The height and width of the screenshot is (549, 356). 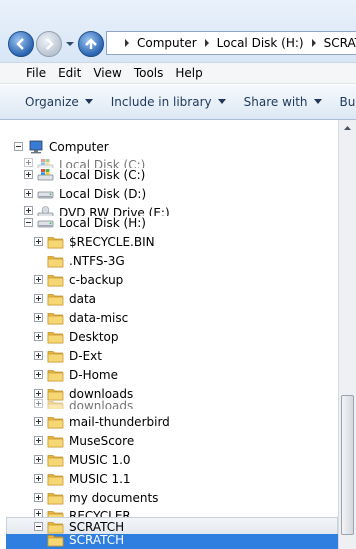 I want to click on tree-folder: MUSIC 1.1, so click(x=82, y=478).